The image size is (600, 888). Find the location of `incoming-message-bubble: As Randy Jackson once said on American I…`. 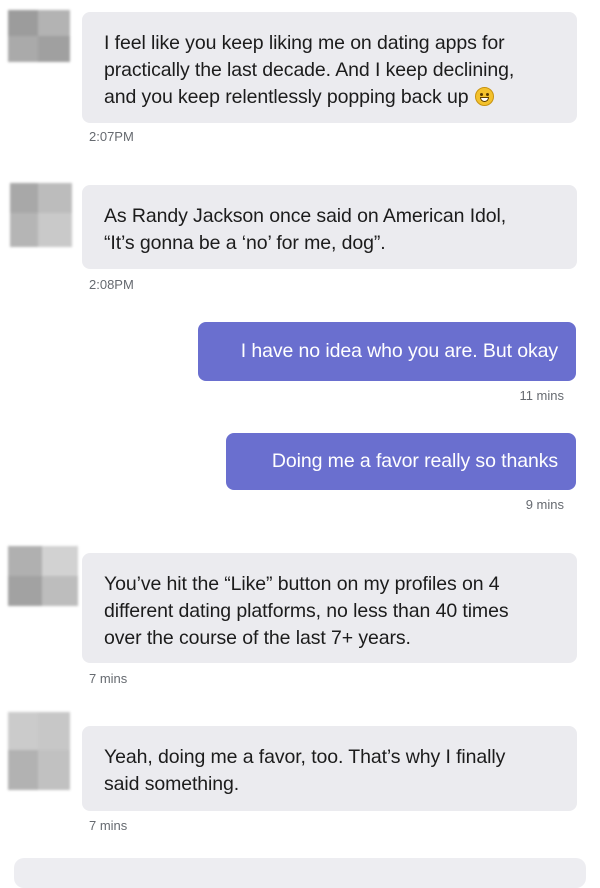

incoming-message-bubble: As Randy Jackson once said on American I… is located at coordinates (329, 227).